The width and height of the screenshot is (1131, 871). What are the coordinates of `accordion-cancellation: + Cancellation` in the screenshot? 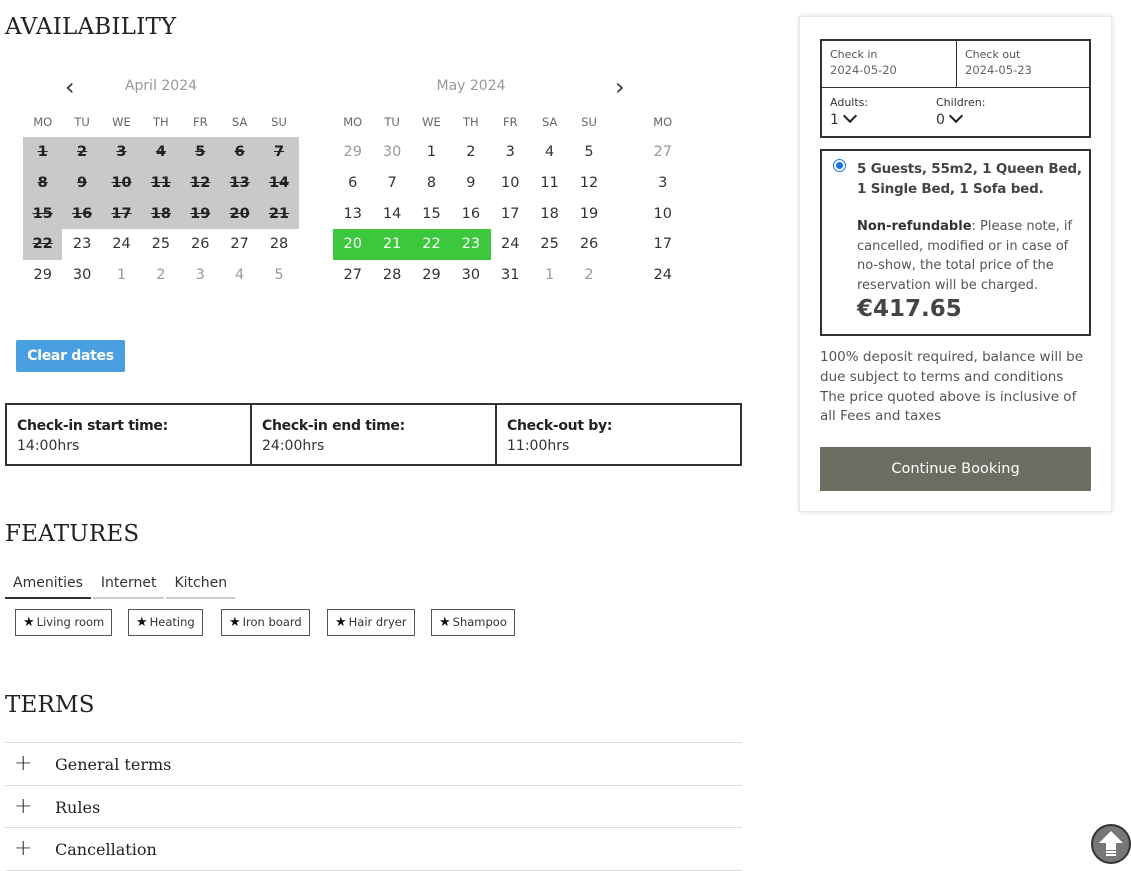 It's located at (373, 848).